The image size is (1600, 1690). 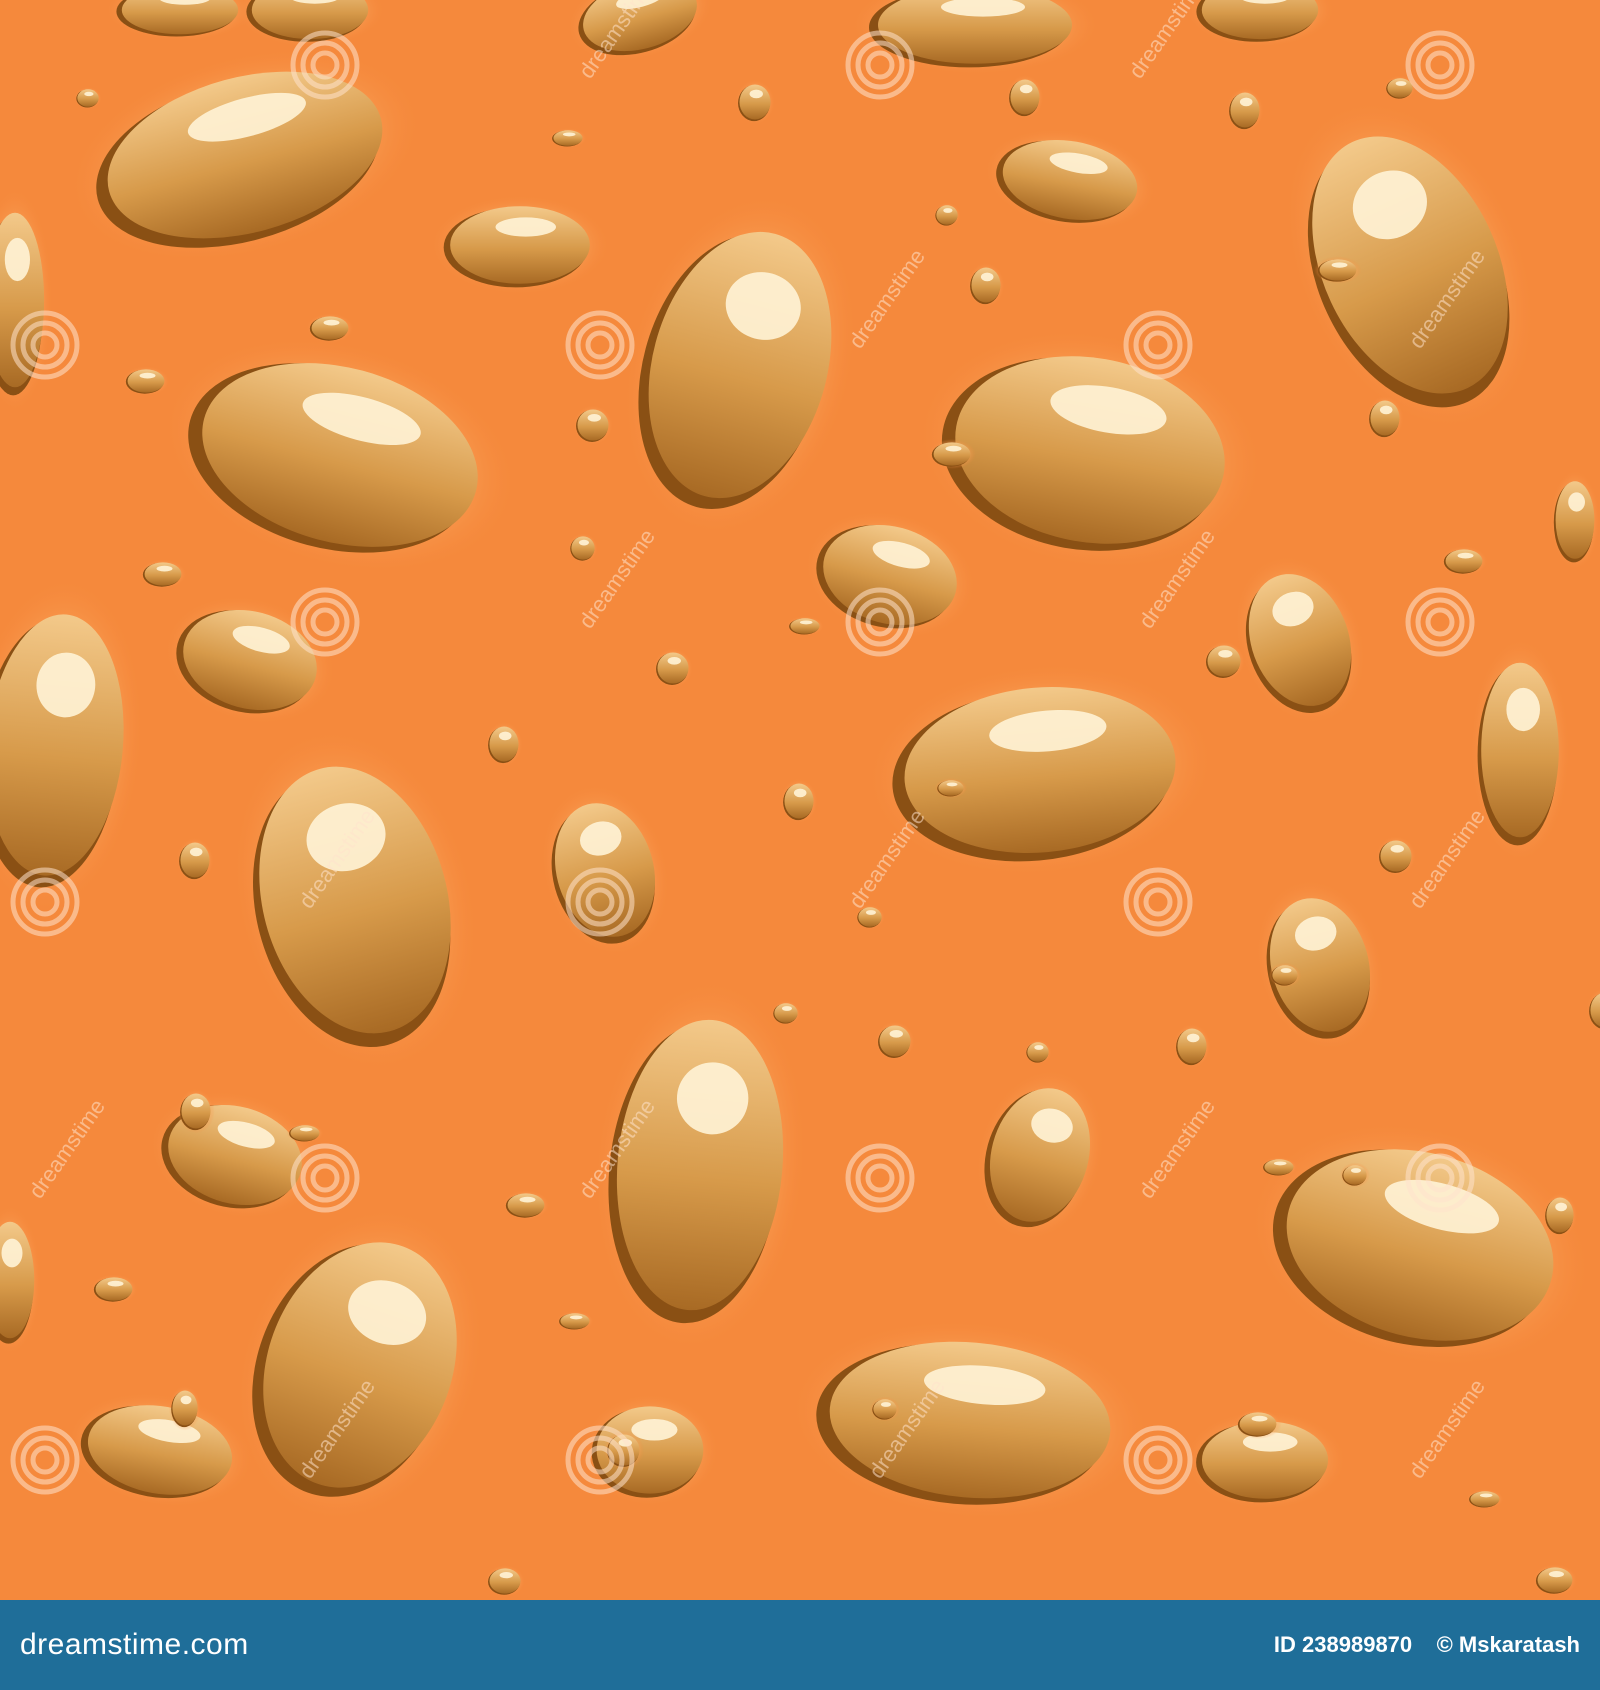 I want to click on stock-footer: dreamstime.com ID 238989870 © Mskaratash, so click(x=800, y=1645).